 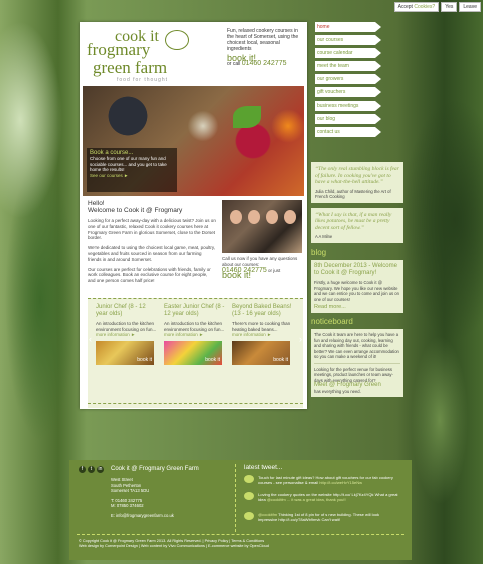 What do you see at coordinates (132, 175) in the screenshot?
I see `hero-more-link: See our courses ►` at bounding box center [132, 175].